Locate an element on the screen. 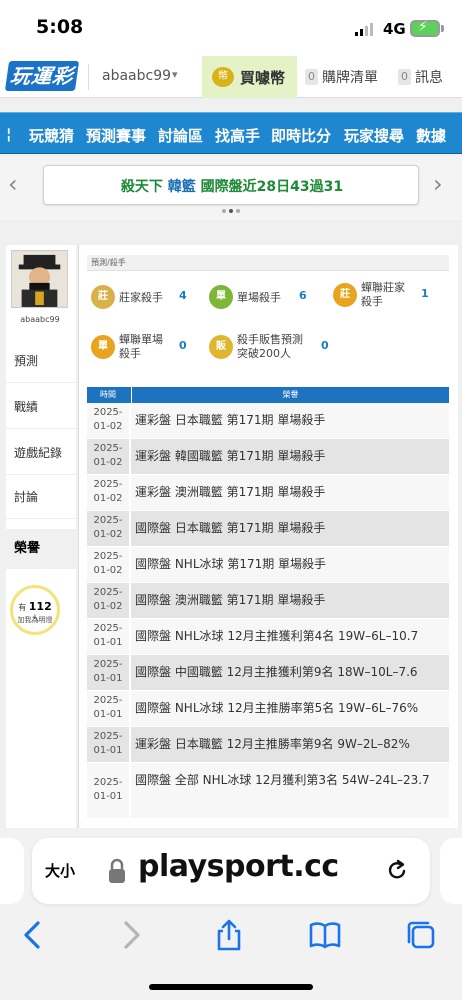 The width and height of the screenshot is (462, 1000). messages-link: 訊息 is located at coordinates (429, 77).